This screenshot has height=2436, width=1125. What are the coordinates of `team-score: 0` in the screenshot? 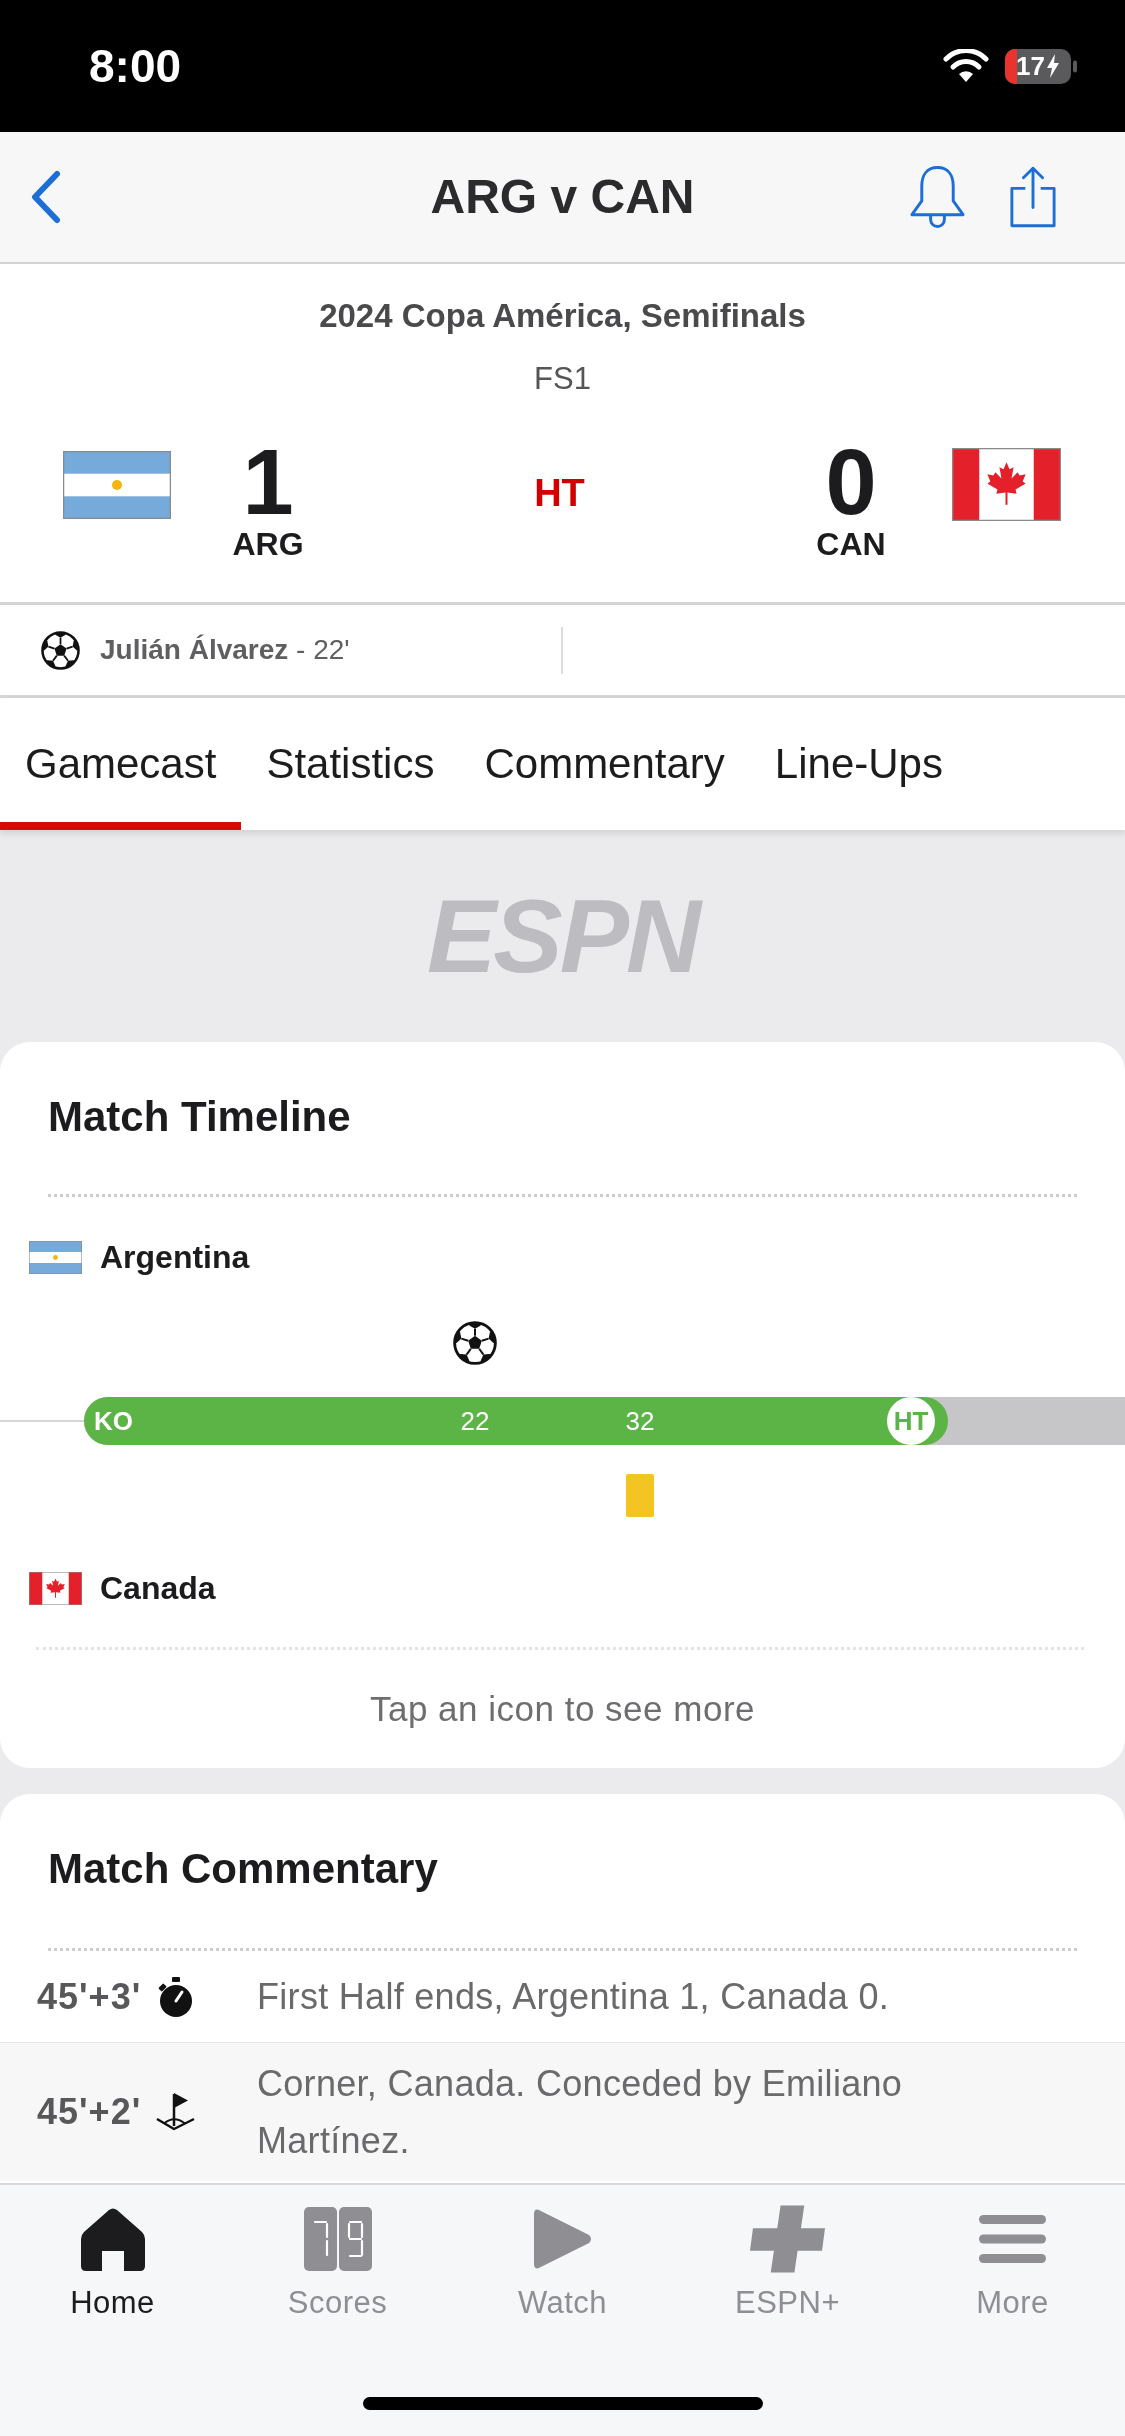 It's located at (851, 482).